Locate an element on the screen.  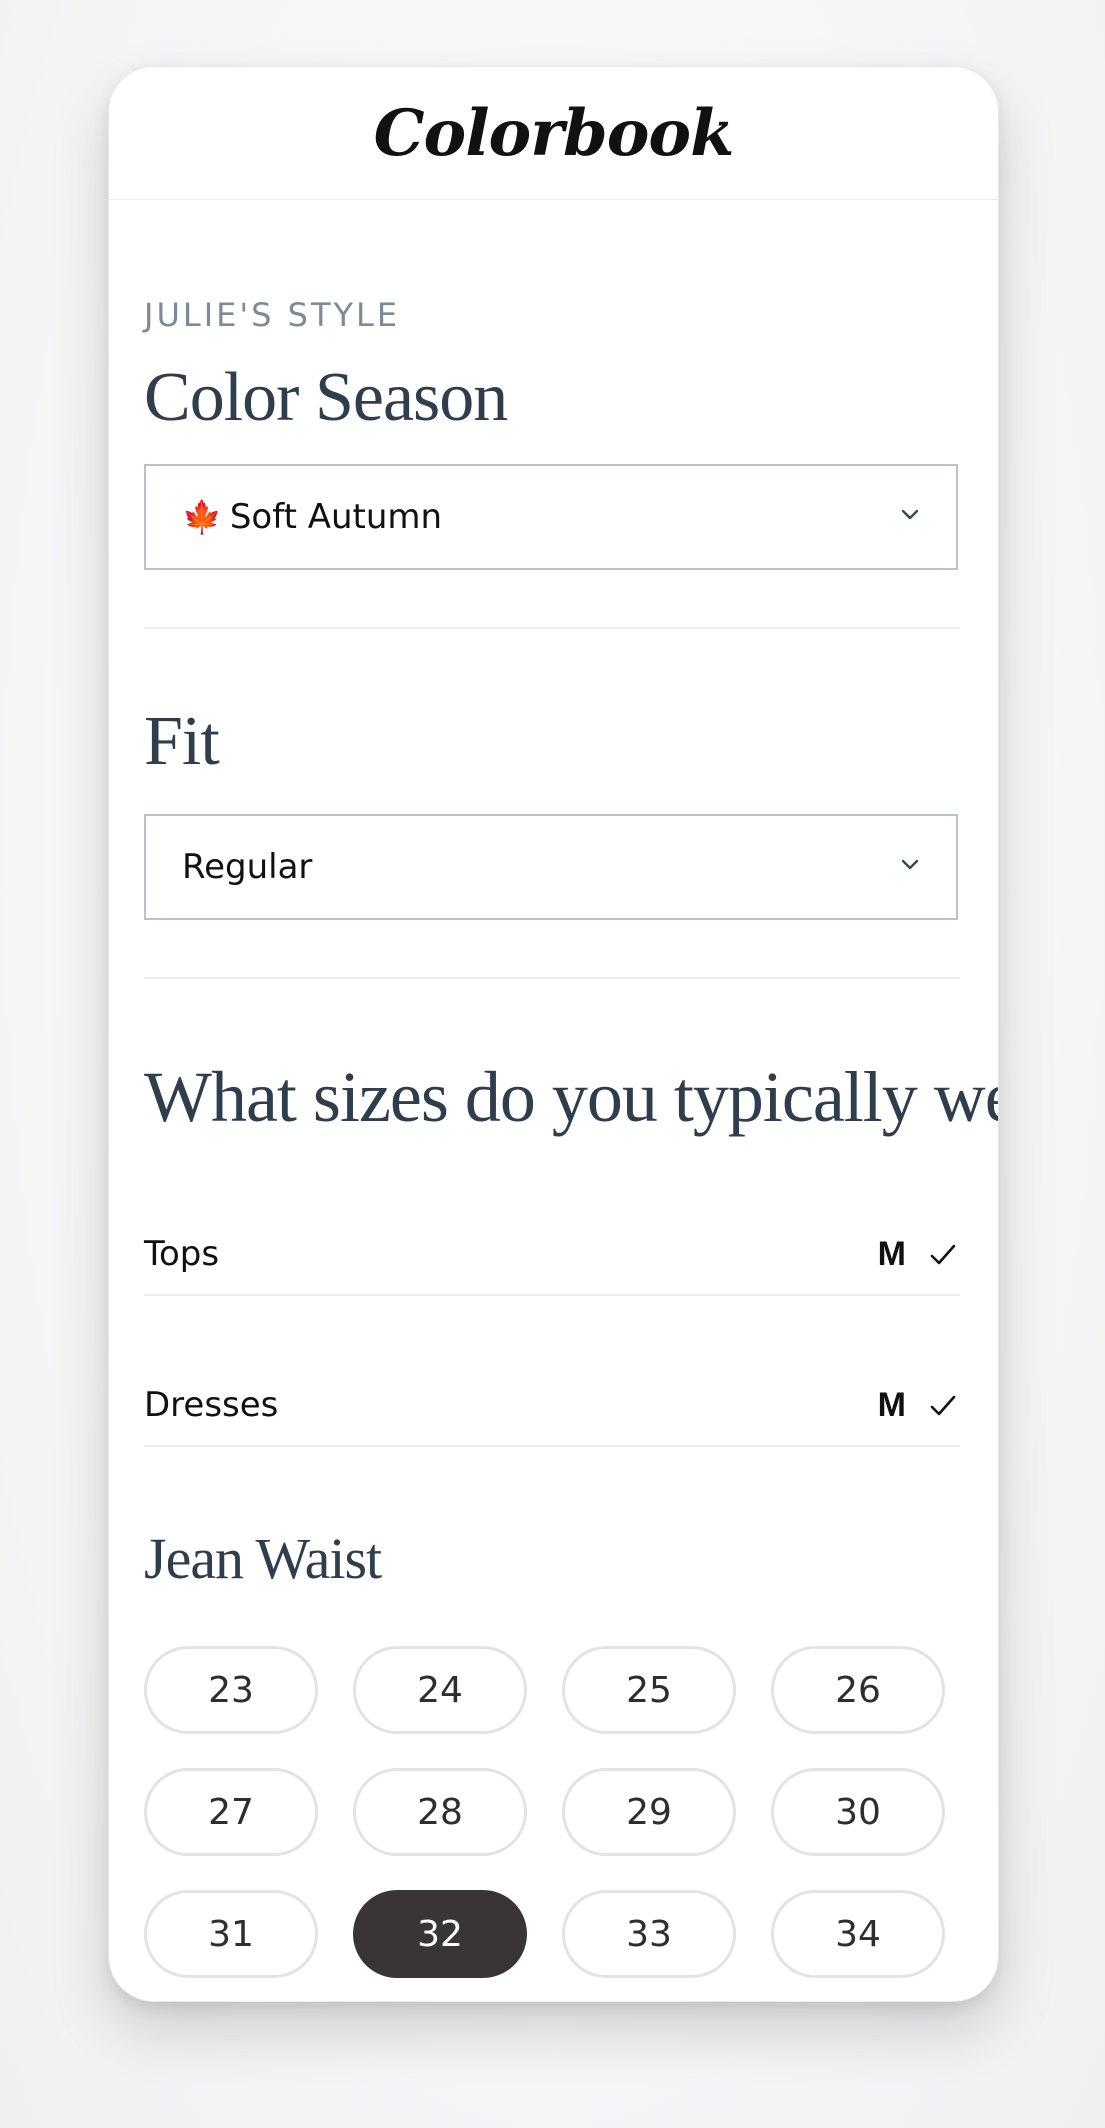
fit-title: Fit is located at coordinates (182, 741).